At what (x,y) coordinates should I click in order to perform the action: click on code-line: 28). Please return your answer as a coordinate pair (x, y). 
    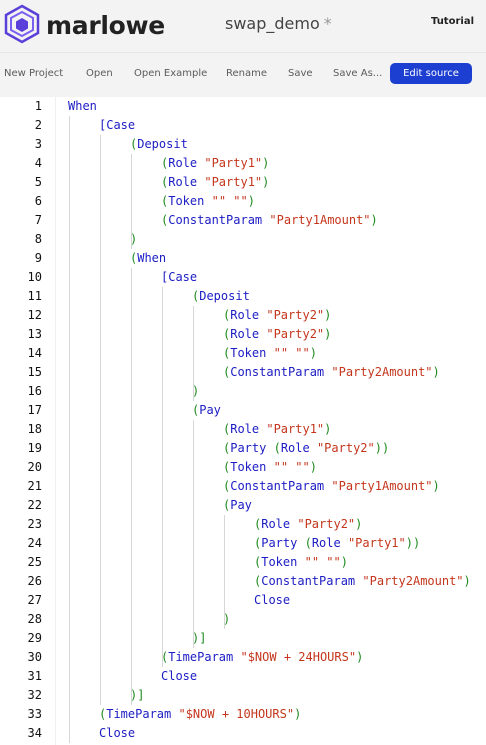
    Looking at the image, I should click on (243, 619).